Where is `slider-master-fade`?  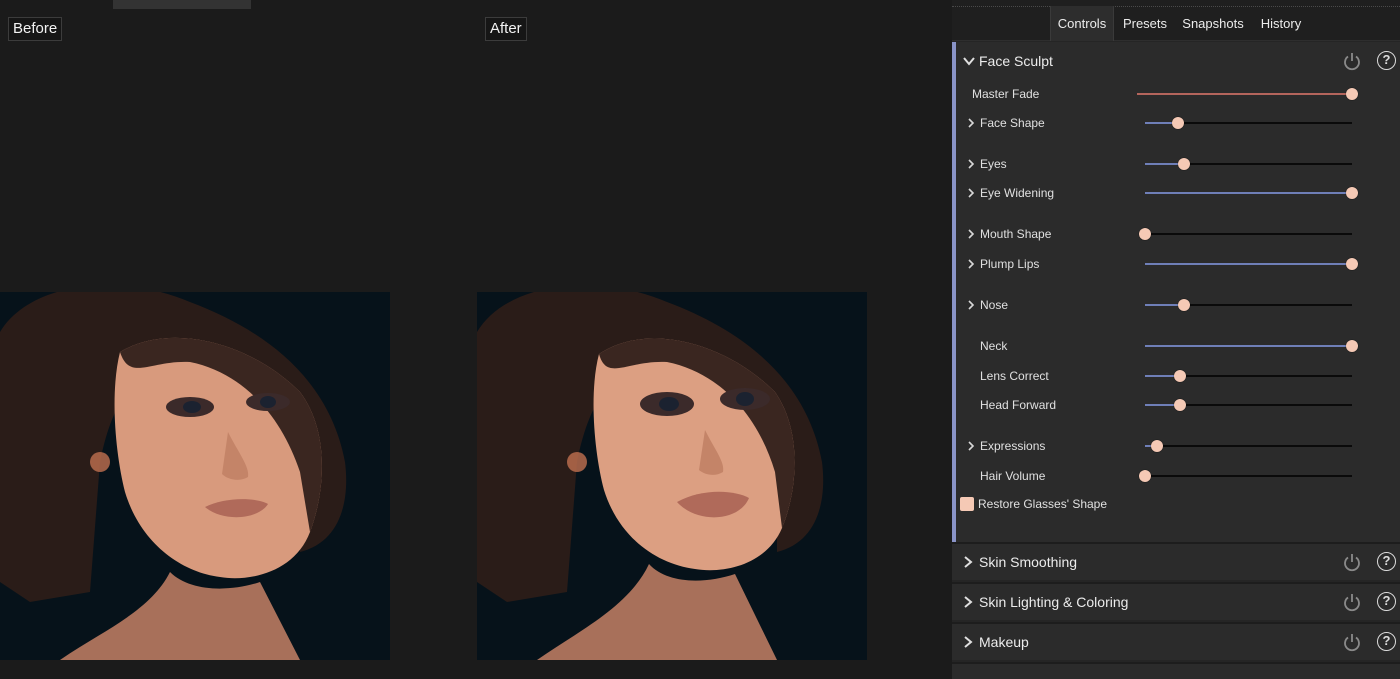 slider-master-fade is located at coordinates (1247, 94).